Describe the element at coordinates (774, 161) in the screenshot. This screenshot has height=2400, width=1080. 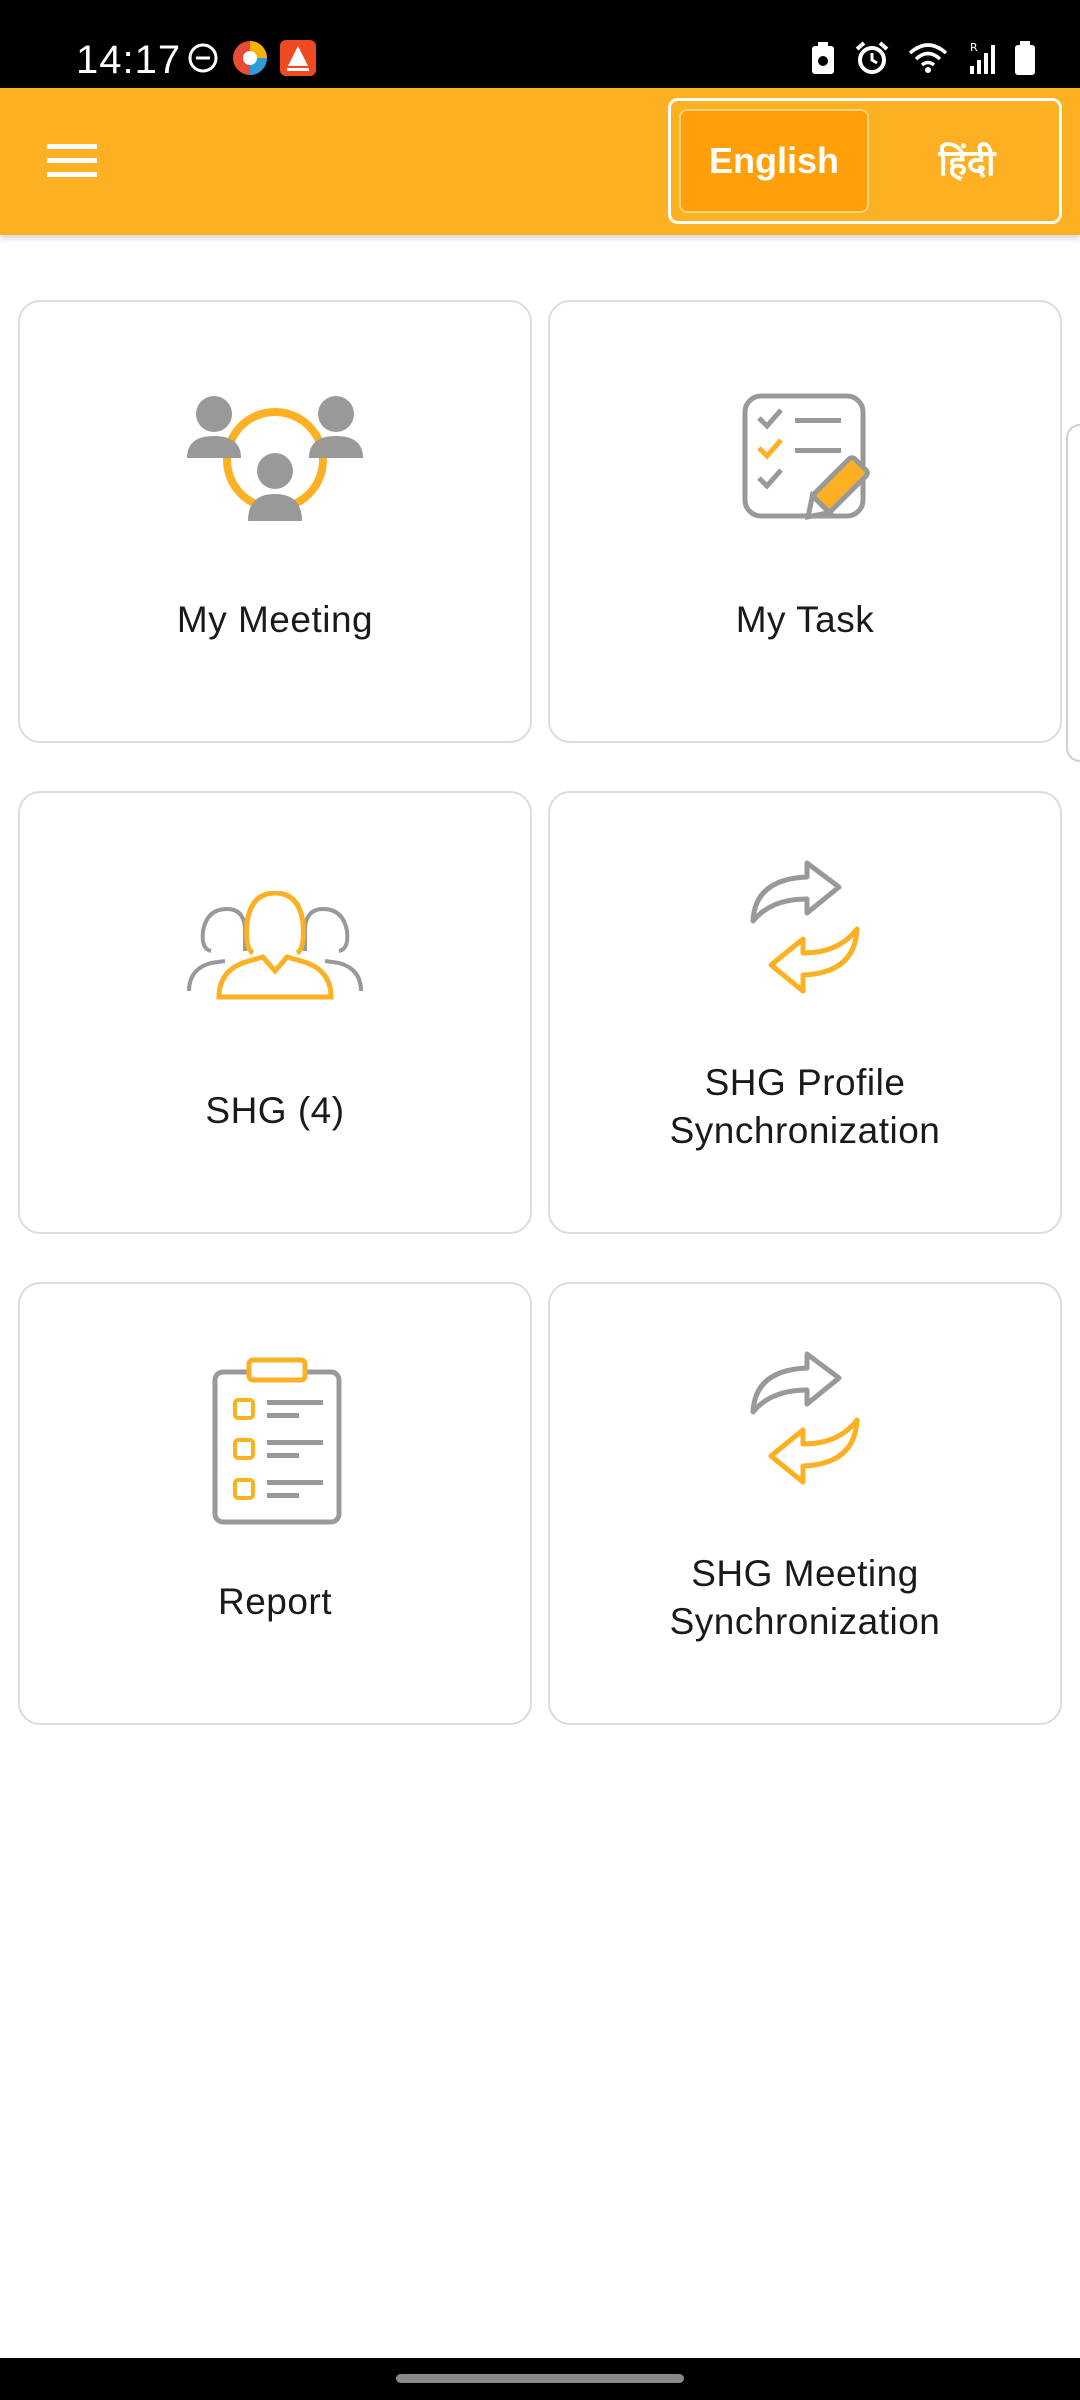
I see `language-english-button: English` at that location.